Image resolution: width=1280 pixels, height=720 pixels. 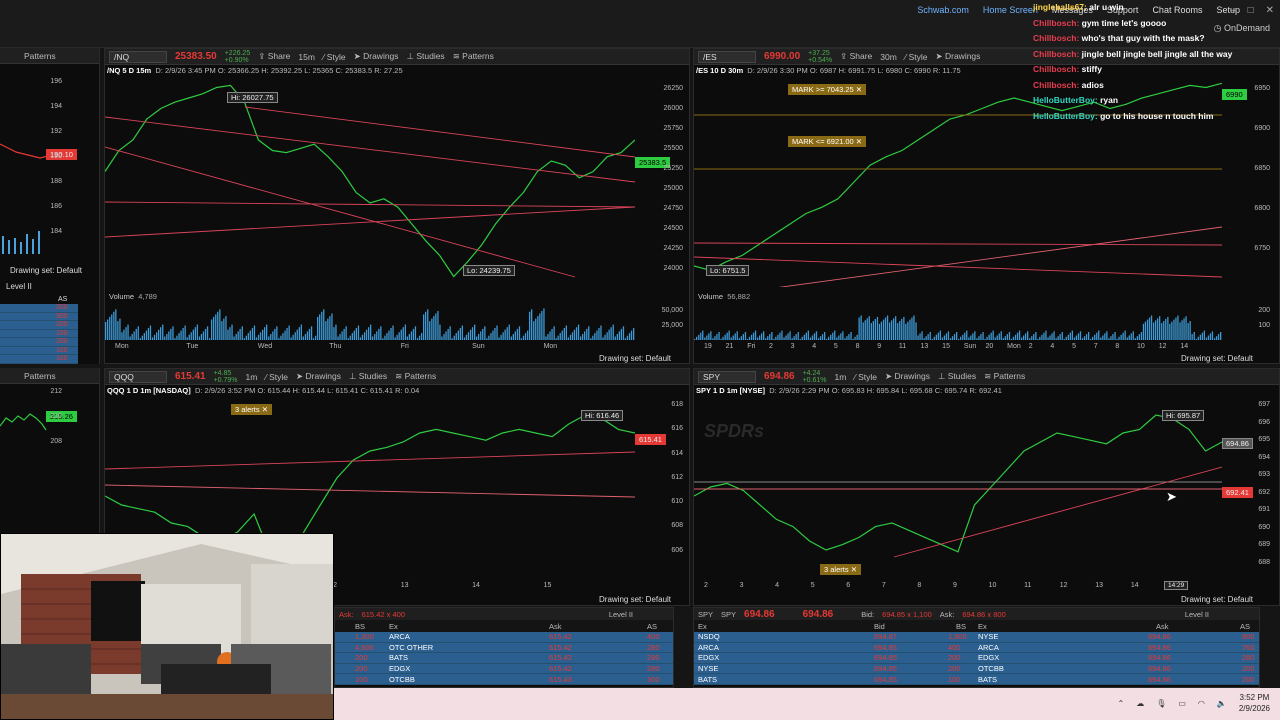 What do you see at coordinates (1161, 703) in the screenshot?
I see `microphone-icon: 🎙` at bounding box center [1161, 703].